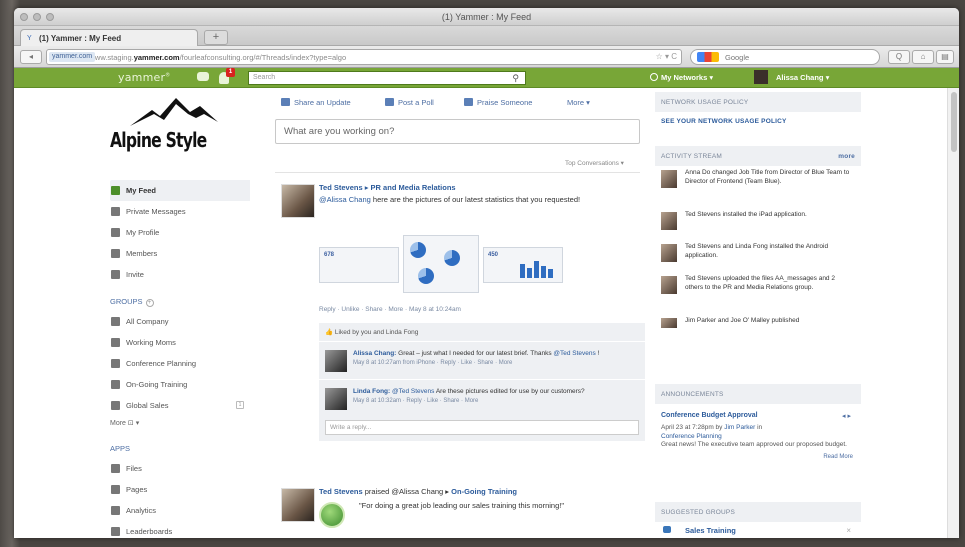  Describe the element at coordinates (359, 265) in the screenshot. I see `attachment-thumbnail: 678` at that location.